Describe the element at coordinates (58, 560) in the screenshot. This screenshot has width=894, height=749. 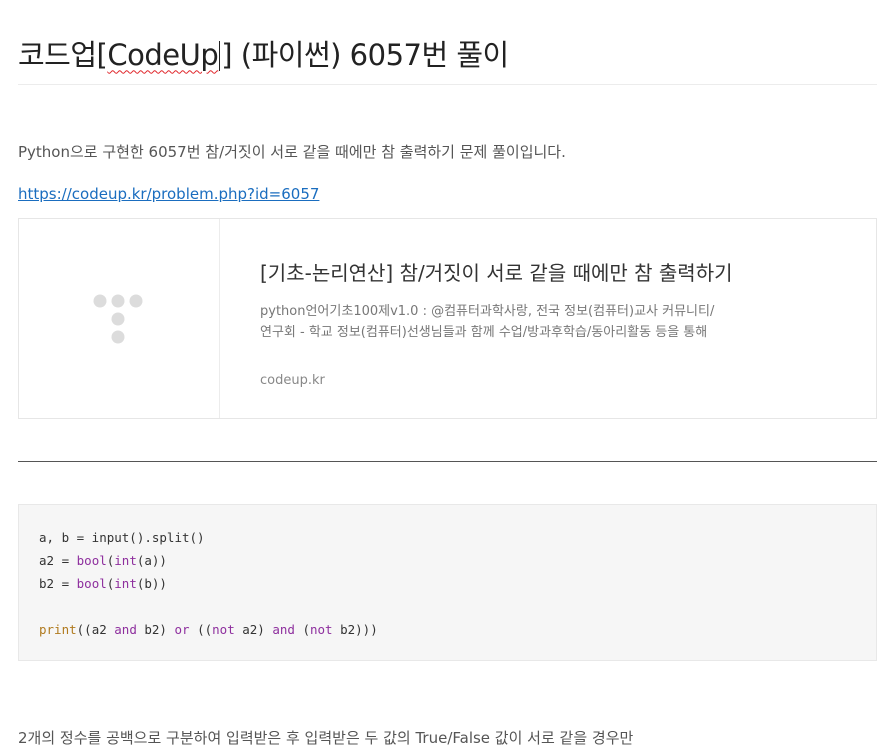
I see `code-text: a2 =` at that location.